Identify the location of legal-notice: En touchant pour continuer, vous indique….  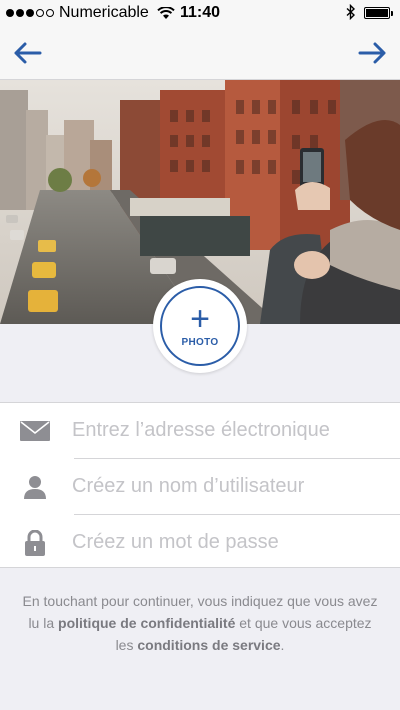
(200, 623).